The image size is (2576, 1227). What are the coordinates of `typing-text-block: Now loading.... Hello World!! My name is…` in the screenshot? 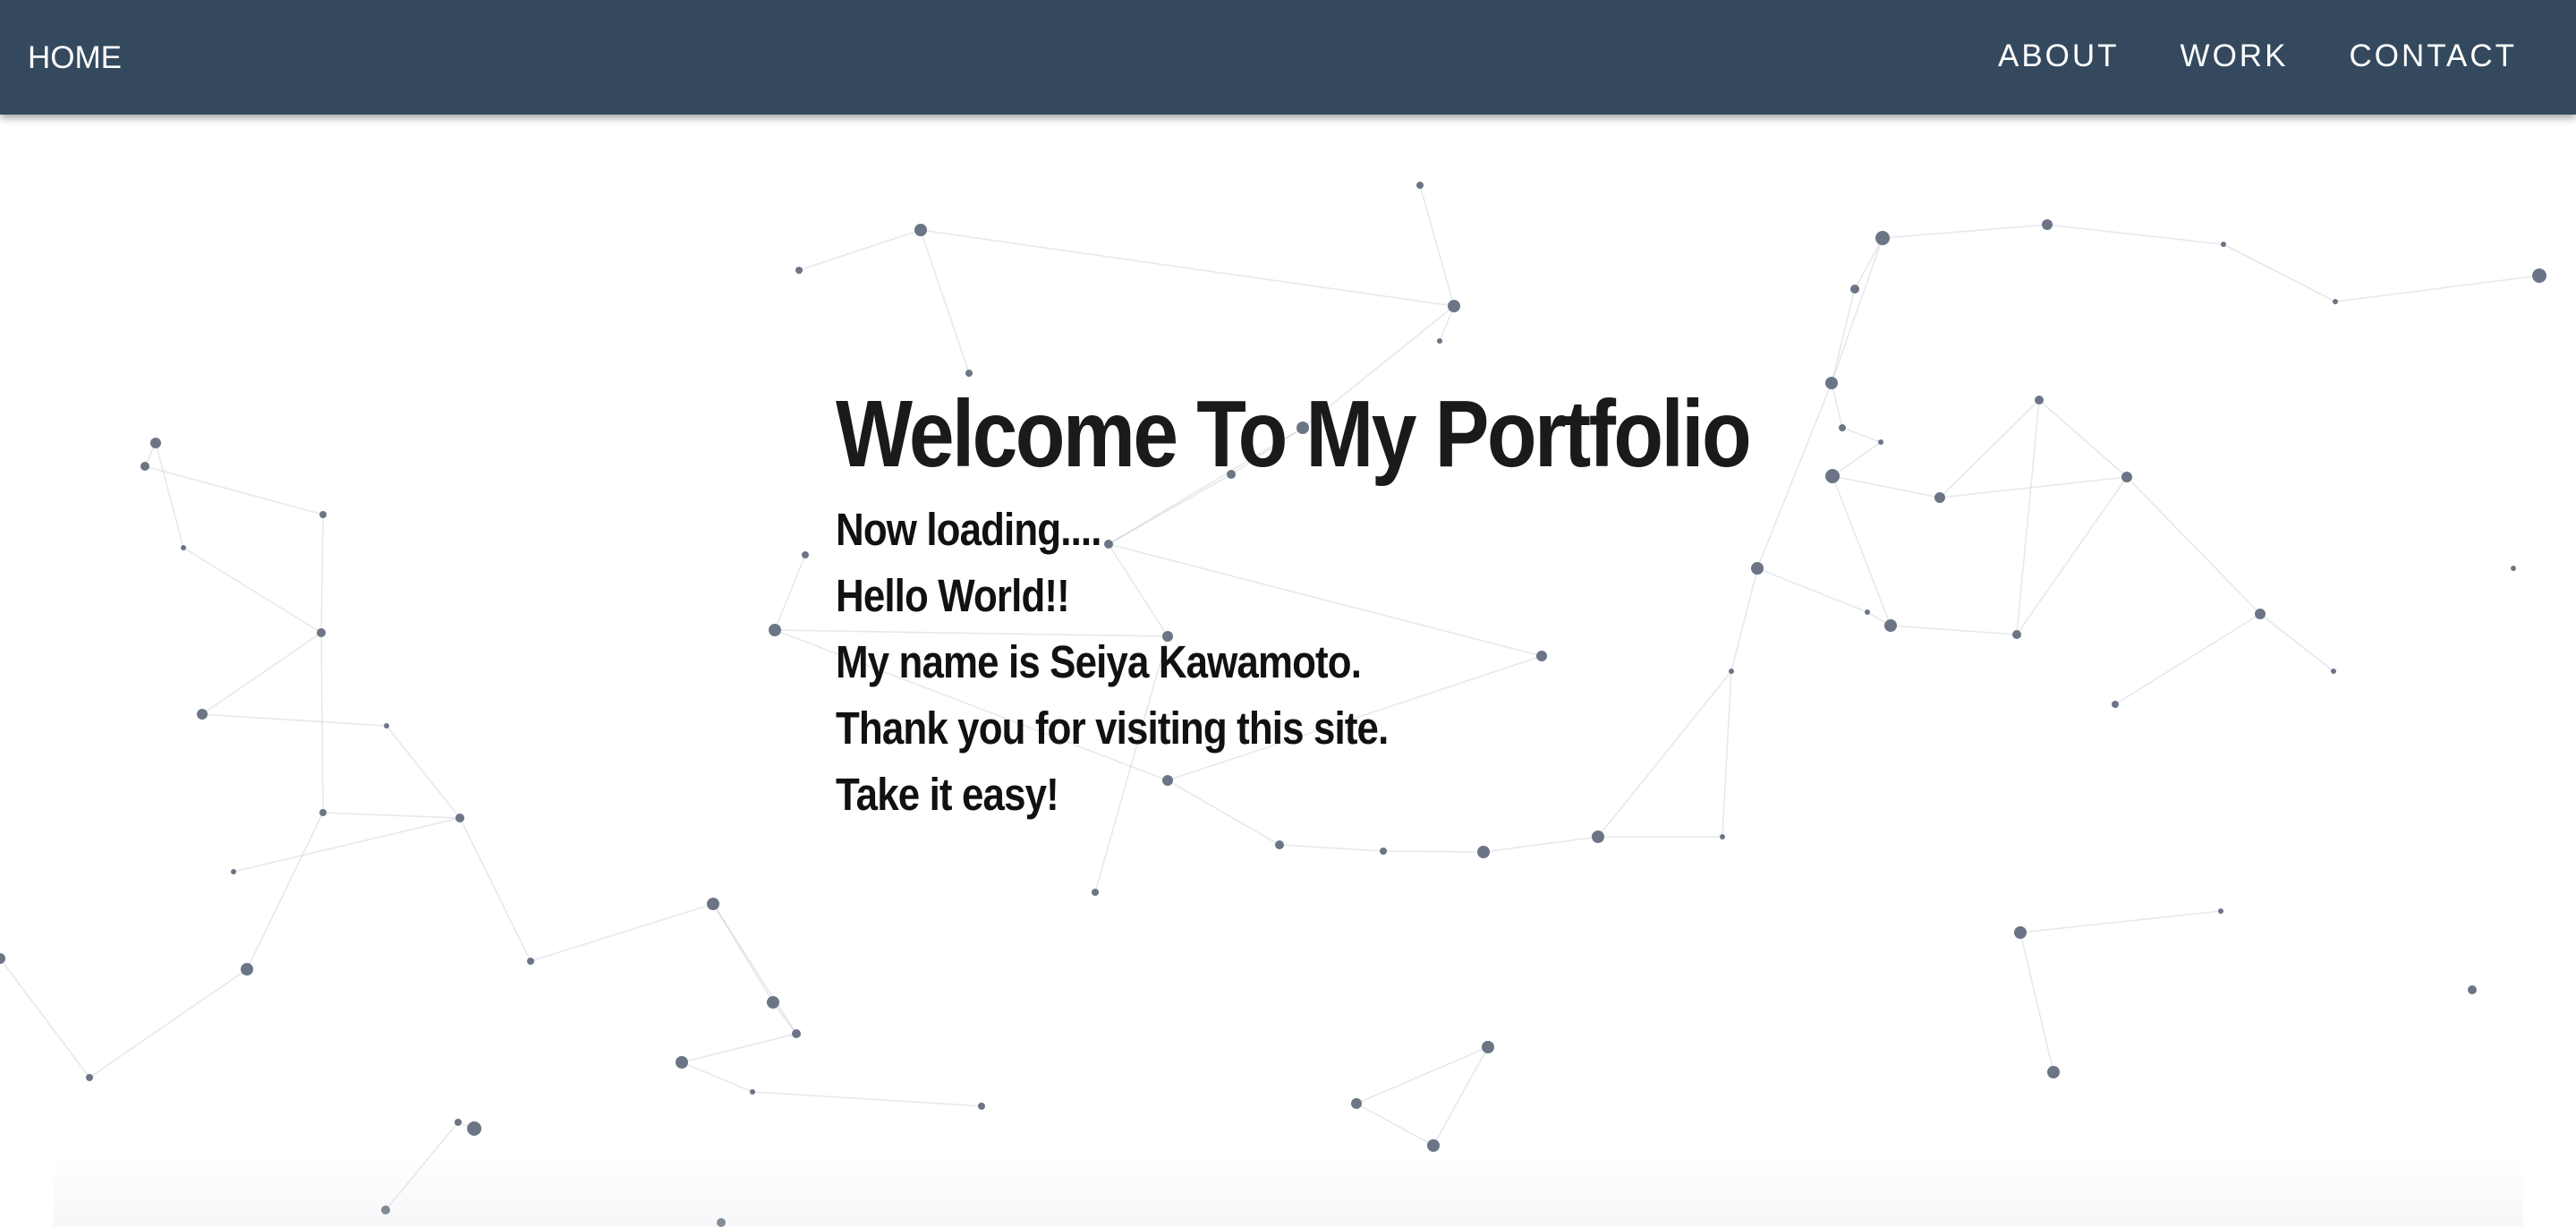 It's located at (1367, 662).